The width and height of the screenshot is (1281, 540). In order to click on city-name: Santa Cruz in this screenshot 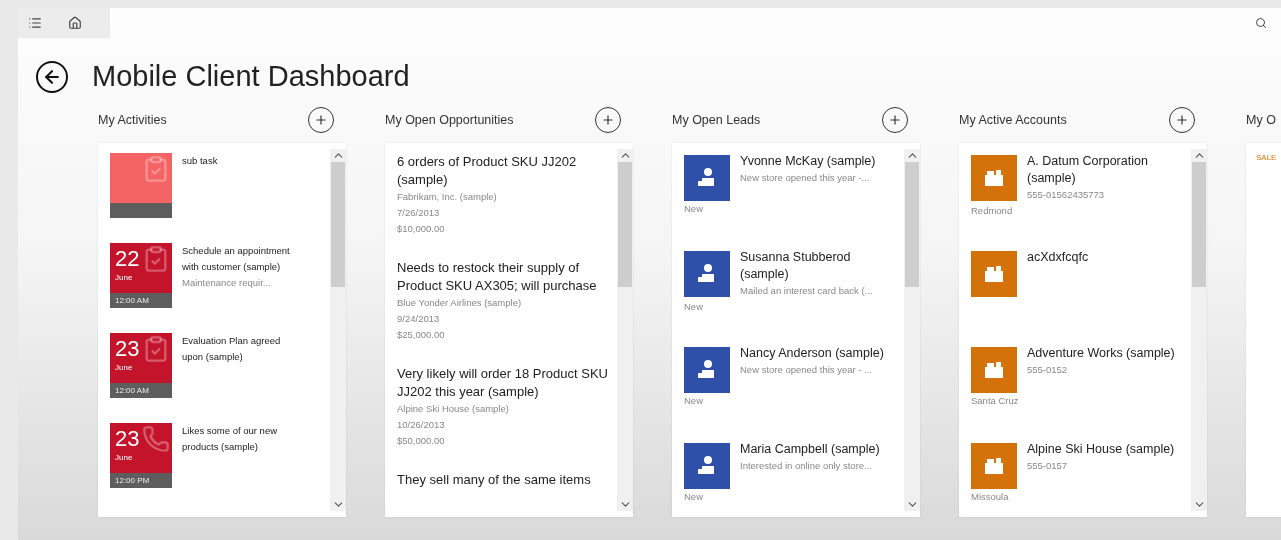, I will do `click(995, 401)`.